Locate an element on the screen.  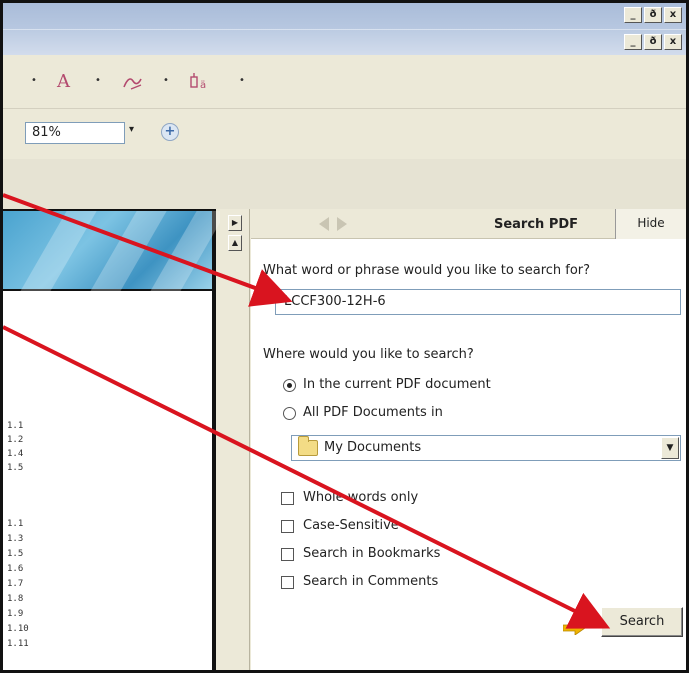
text-tool-icon: A is located at coordinates (63, 82).